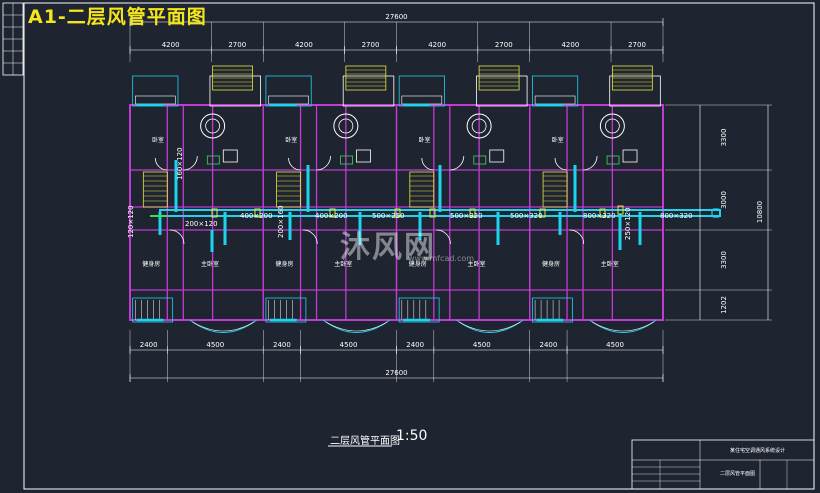  I want to click on drawing-name-label: 二层风管平面图, so click(365, 441).